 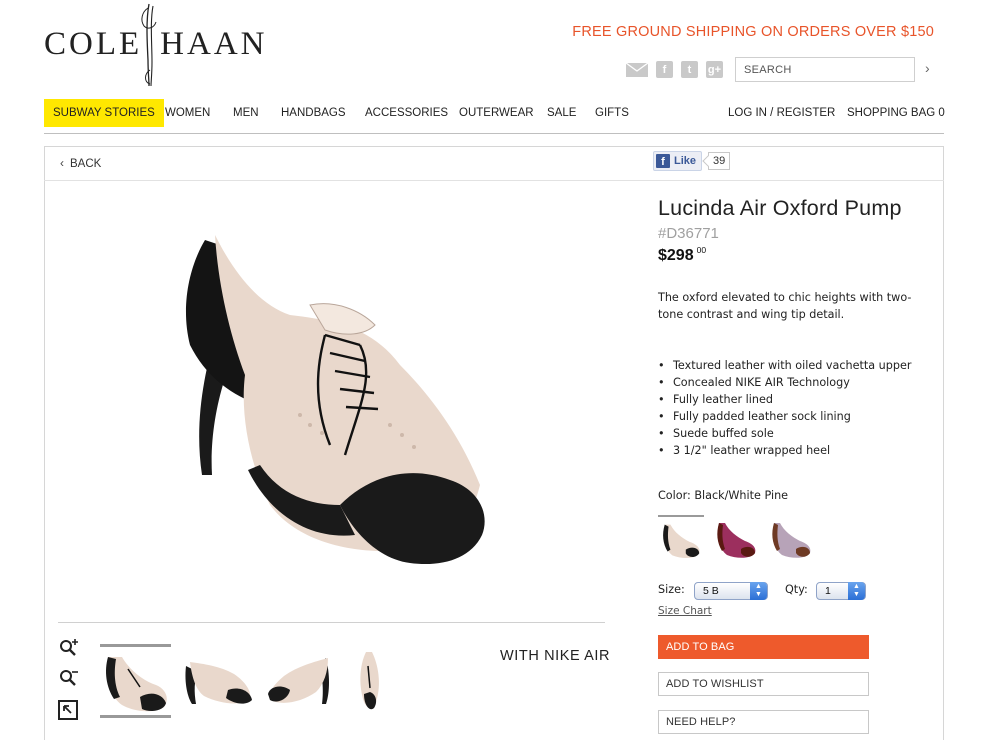 What do you see at coordinates (841, 591) in the screenshot?
I see `qty-select: 1 ▲ ▼` at bounding box center [841, 591].